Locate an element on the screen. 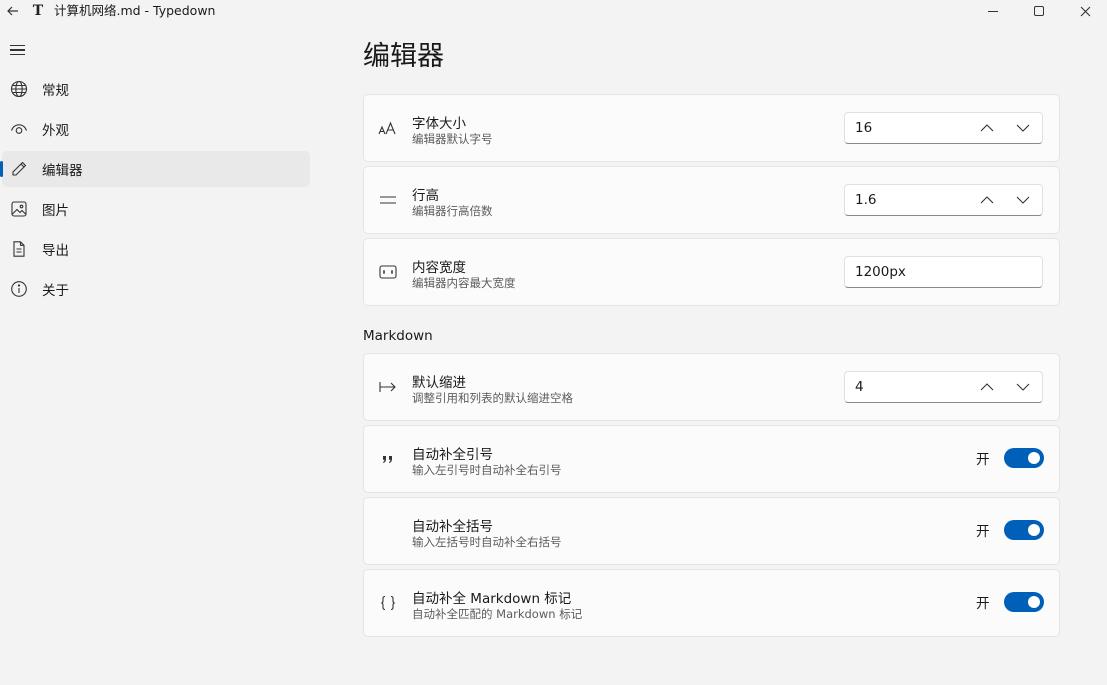 This screenshot has height=685, width=1107. hamburger-icon is located at coordinates (17, 46).